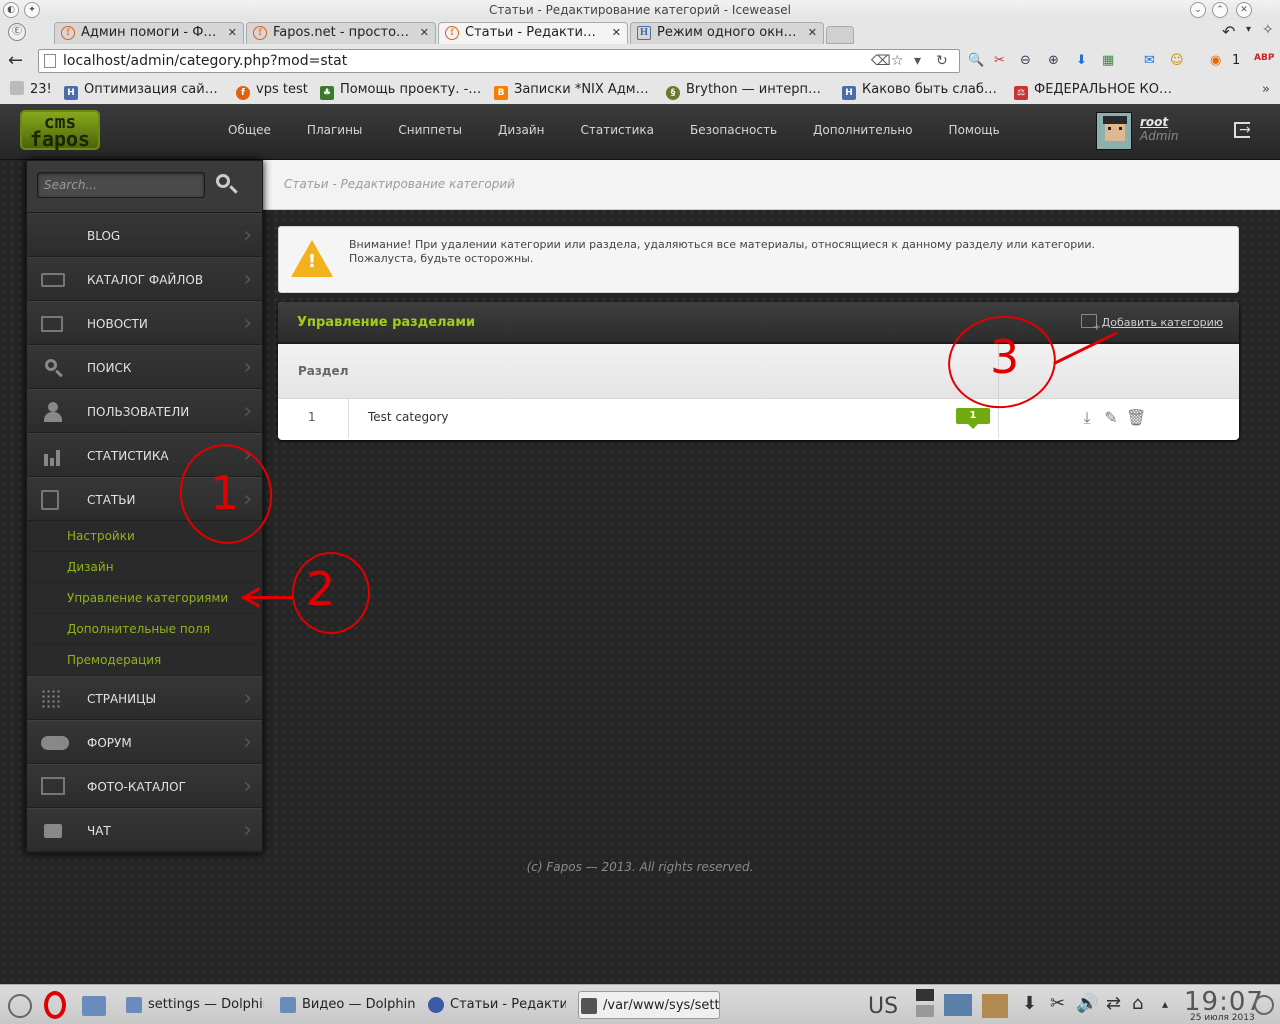 Image resolution: width=1280 pixels, height=1024 pixels. Describe the element at coordinates (883, 1006) in the screenshot. I see `keyboard-layout: US` at that location.